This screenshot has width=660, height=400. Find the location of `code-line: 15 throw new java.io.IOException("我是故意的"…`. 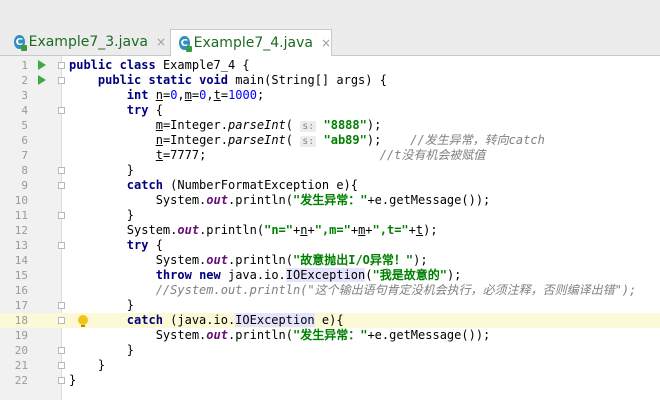

code-line: 15 throw new java.io.IOException("我是故意的"… is located at coordinates (330, 275).